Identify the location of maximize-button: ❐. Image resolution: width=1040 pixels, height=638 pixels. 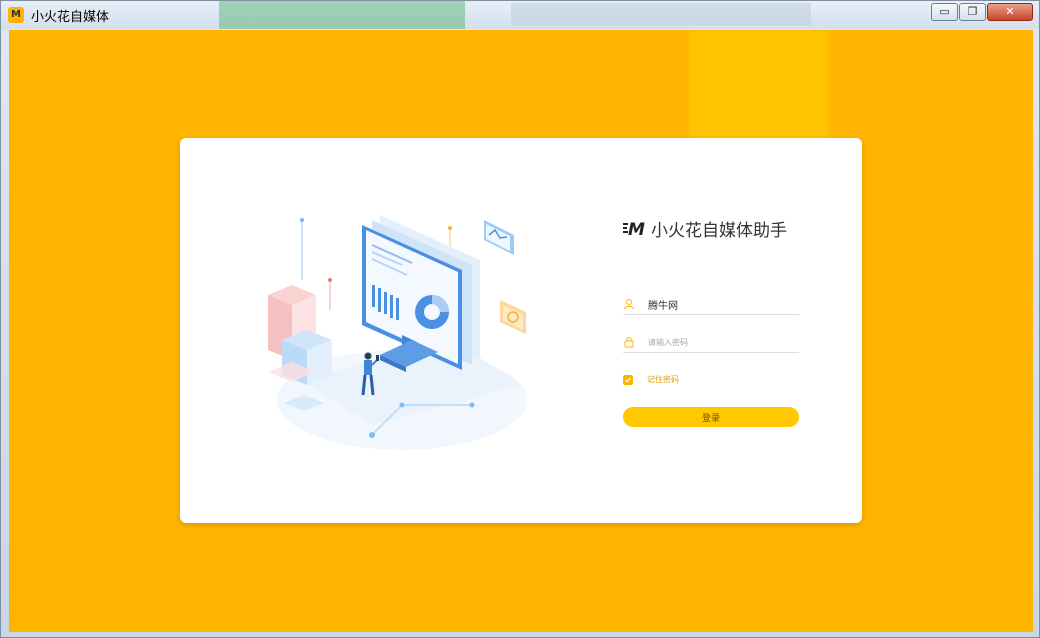
(972, 12).